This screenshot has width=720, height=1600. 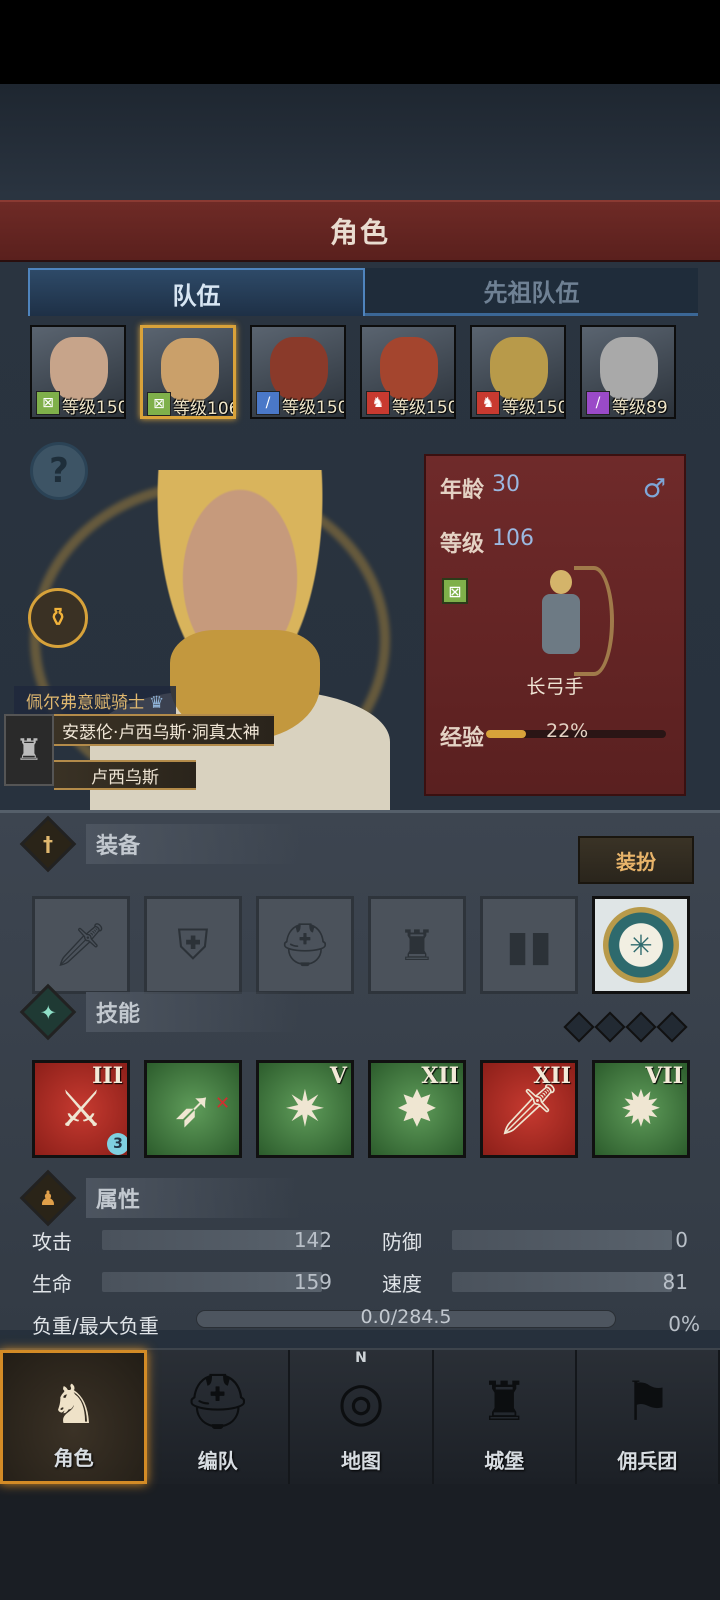 What do you see at coordinates (193, 1109) in the screenshot?
I see `skill-2: ➶ ✕` at bounding box center [193, 1109].